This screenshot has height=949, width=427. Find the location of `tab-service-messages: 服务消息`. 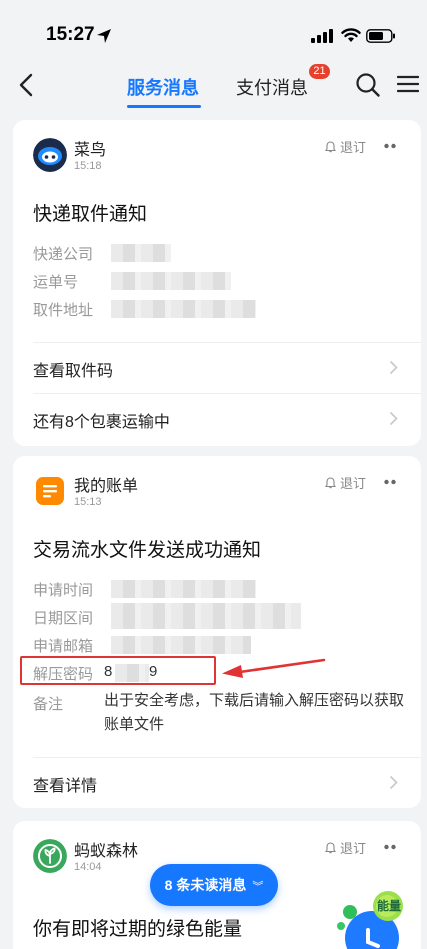

tab-service-messages: 服务消息 is located at coordinates (163, 87).